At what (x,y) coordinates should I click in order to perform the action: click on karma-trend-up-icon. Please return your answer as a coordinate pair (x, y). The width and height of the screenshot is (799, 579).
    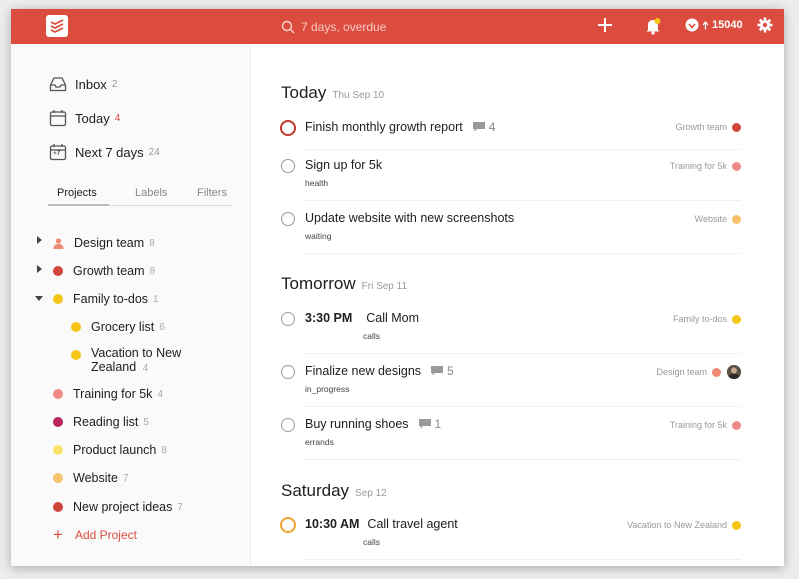
    Looking at the image, I should click on (705, 24).